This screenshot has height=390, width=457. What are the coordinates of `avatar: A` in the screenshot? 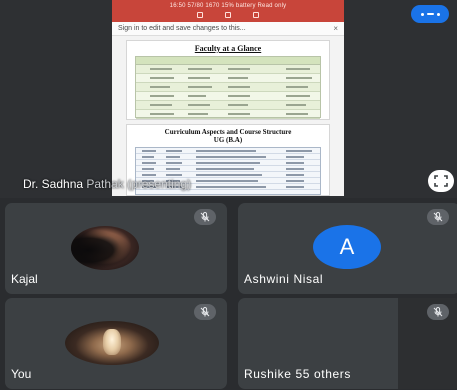 It's located at (347, 247).